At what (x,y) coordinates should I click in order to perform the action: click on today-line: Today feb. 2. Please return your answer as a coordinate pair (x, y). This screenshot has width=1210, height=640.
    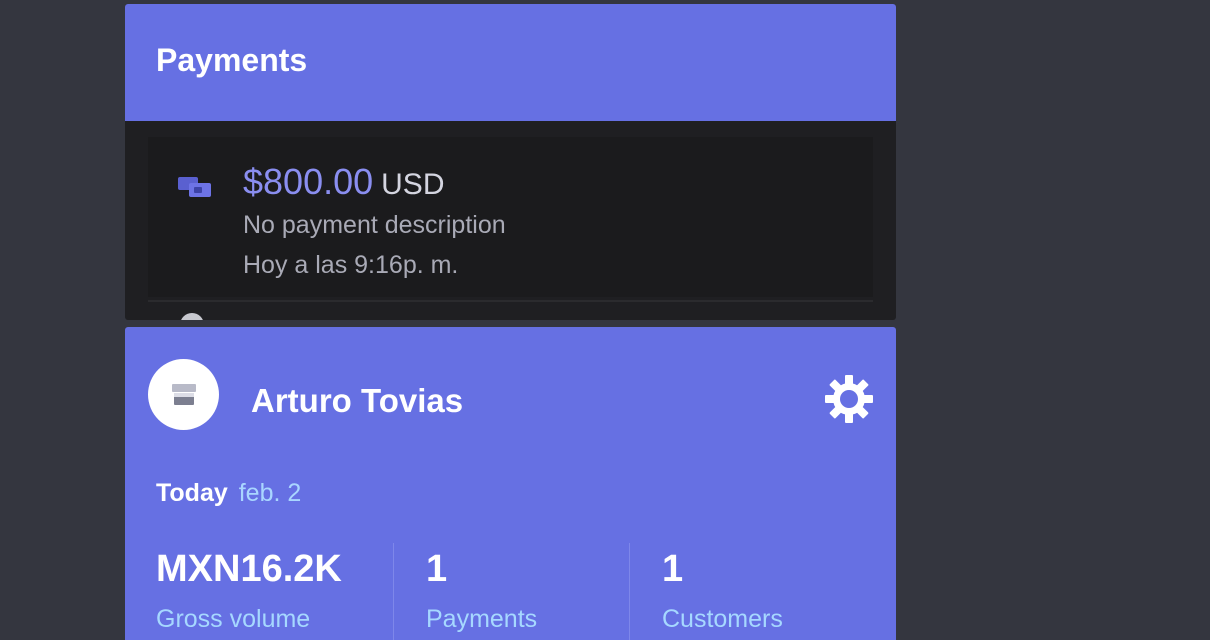
    Looking at the image, I should click on (228, 493).